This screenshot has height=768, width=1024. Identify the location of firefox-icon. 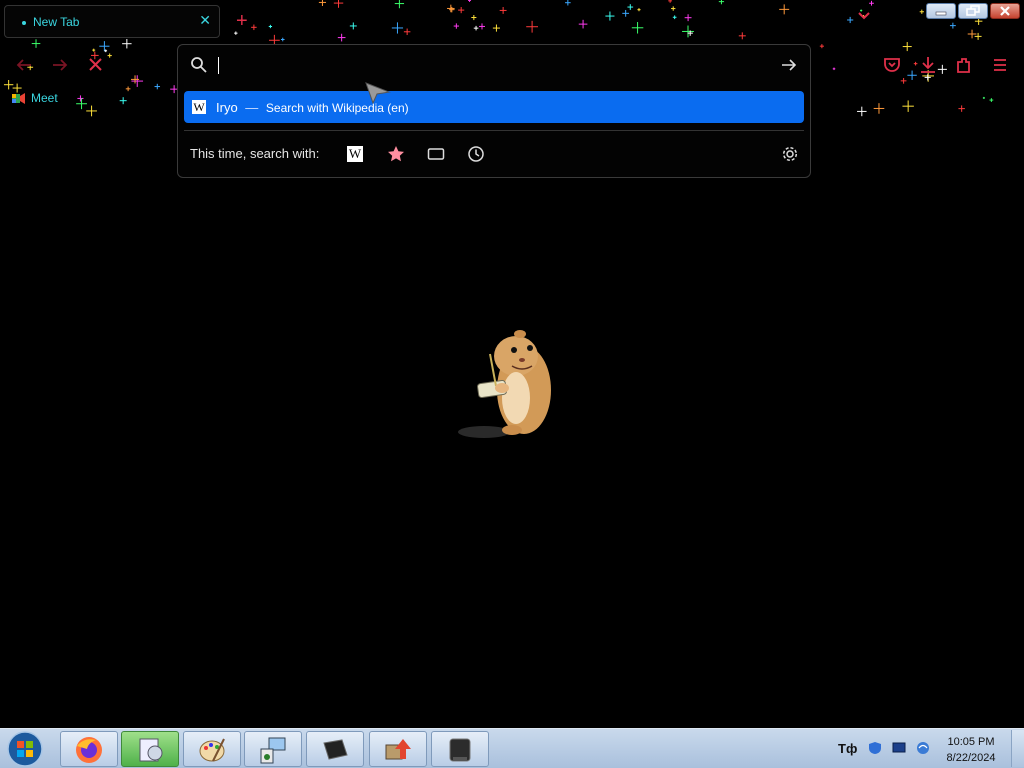
(89, 750).